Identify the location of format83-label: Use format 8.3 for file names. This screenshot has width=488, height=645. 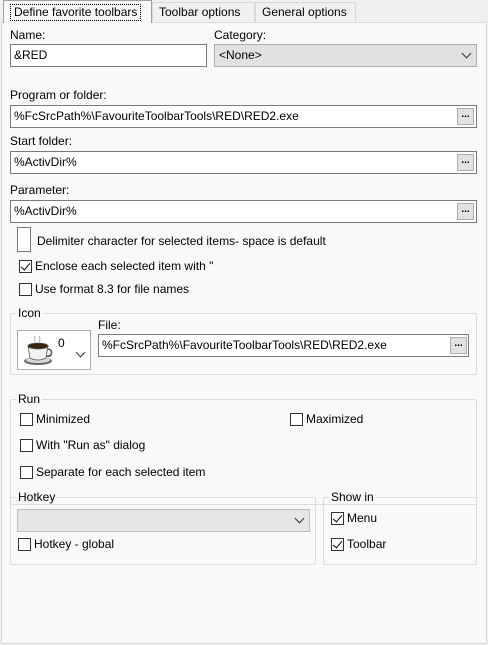
(112, 289).